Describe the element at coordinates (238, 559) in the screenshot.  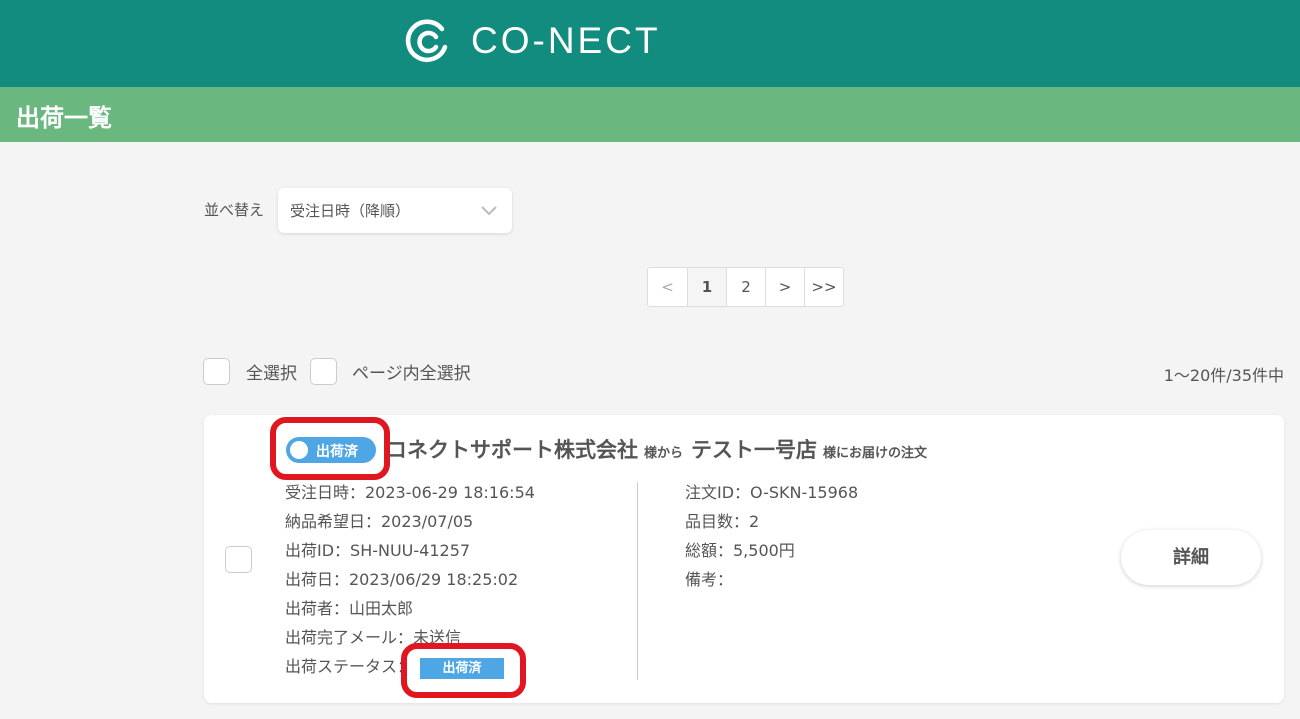
I see `order-select-checkbox` at that location.